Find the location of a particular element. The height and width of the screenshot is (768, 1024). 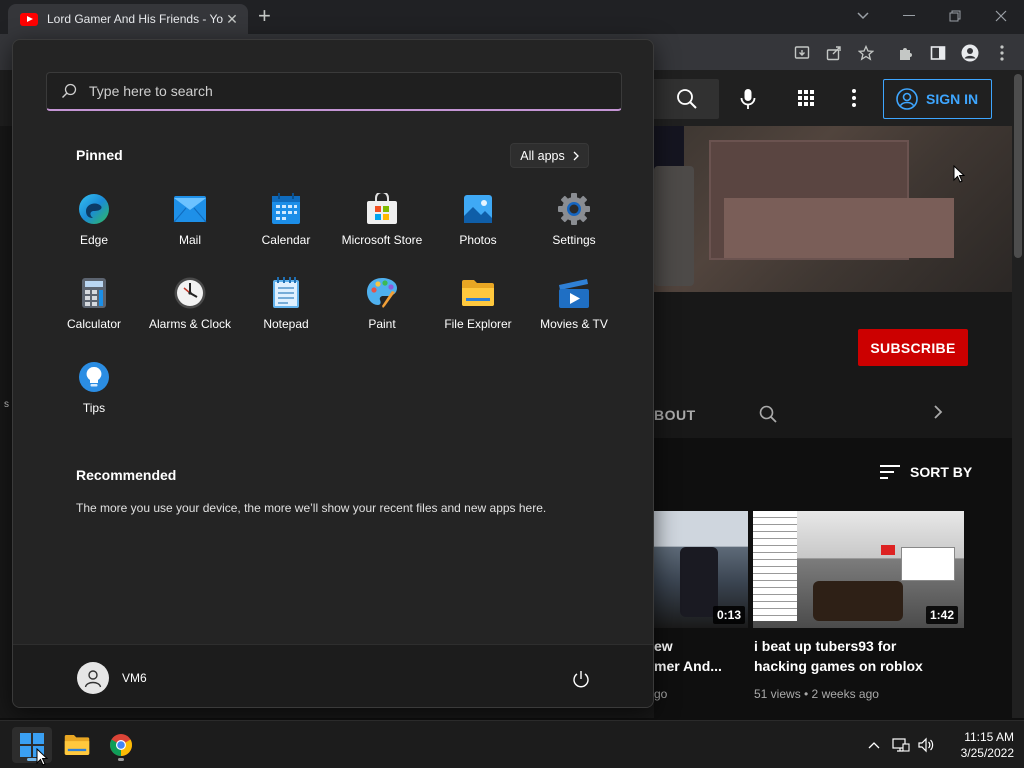

pinned-app-alarms-clock: Alarms & Clock is located at coordinates (190, 304).